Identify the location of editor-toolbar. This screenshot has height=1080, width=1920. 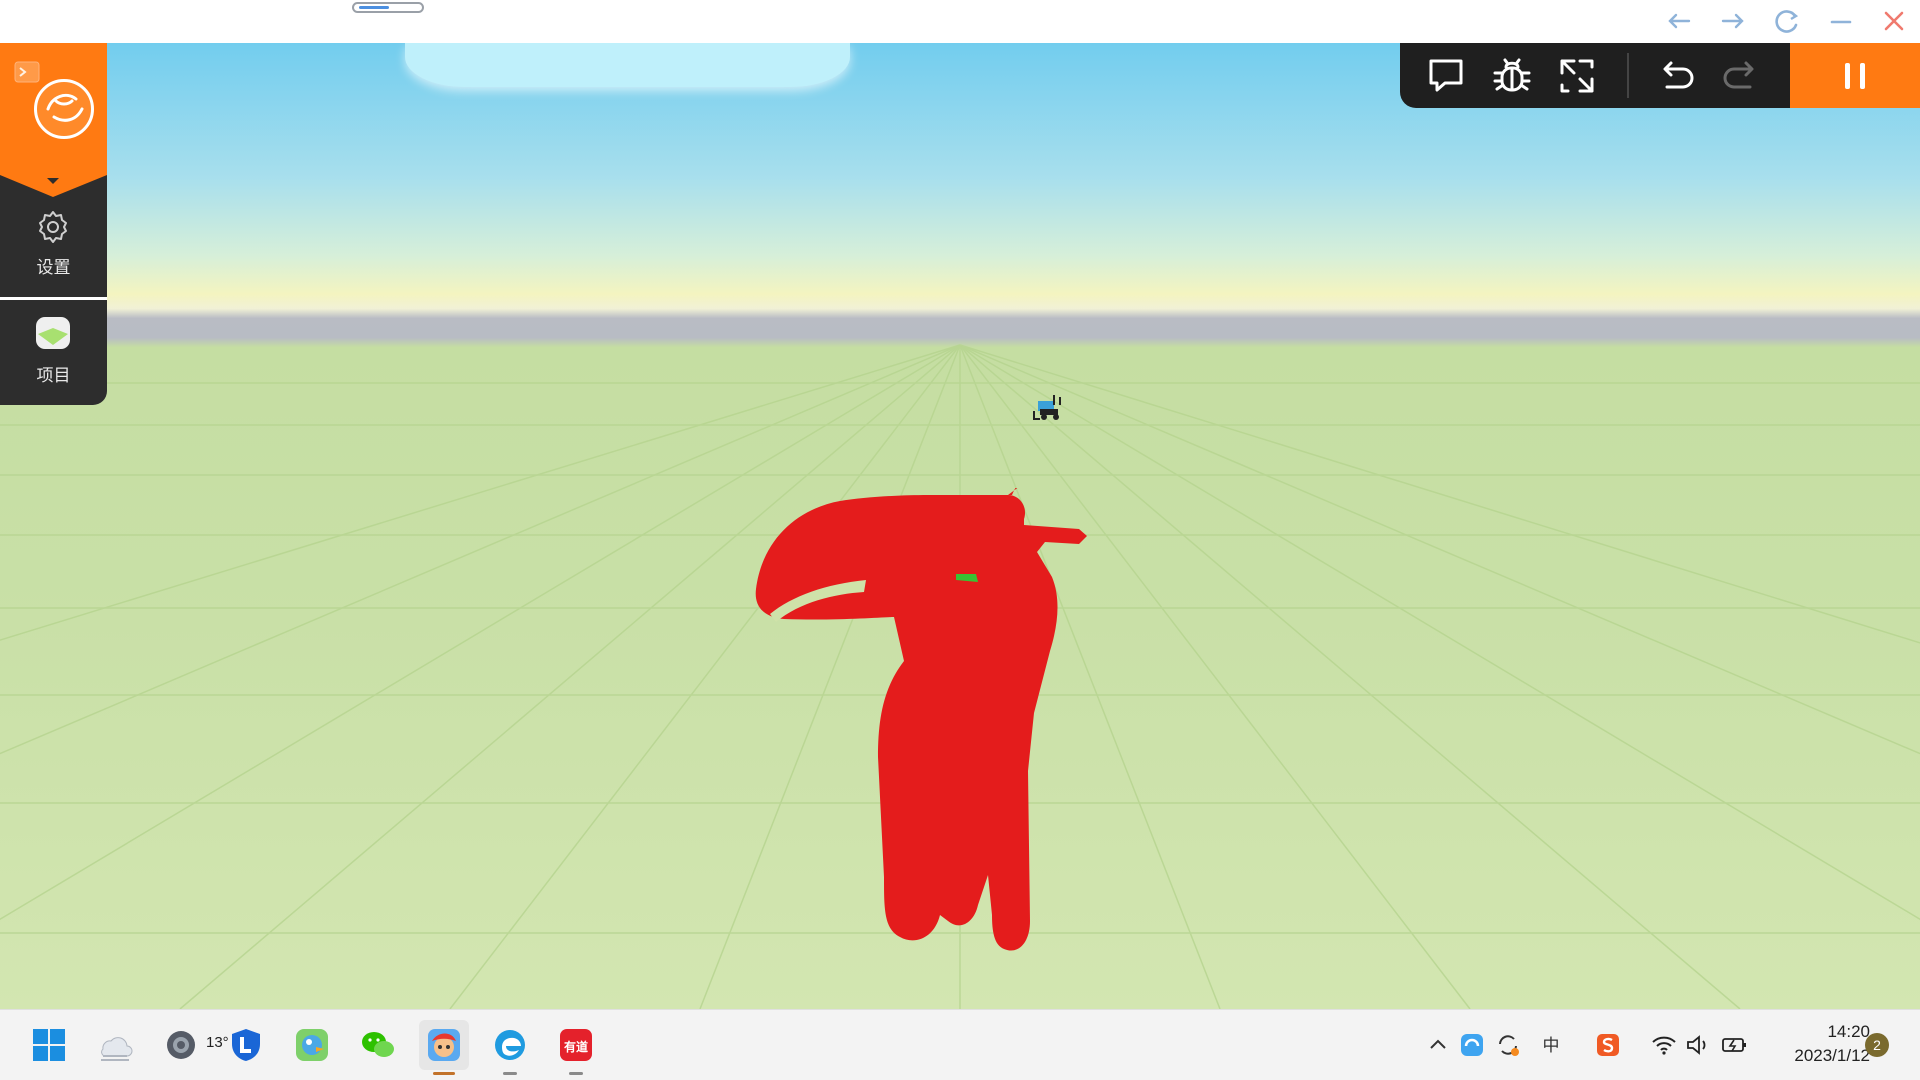
(1660, 75).